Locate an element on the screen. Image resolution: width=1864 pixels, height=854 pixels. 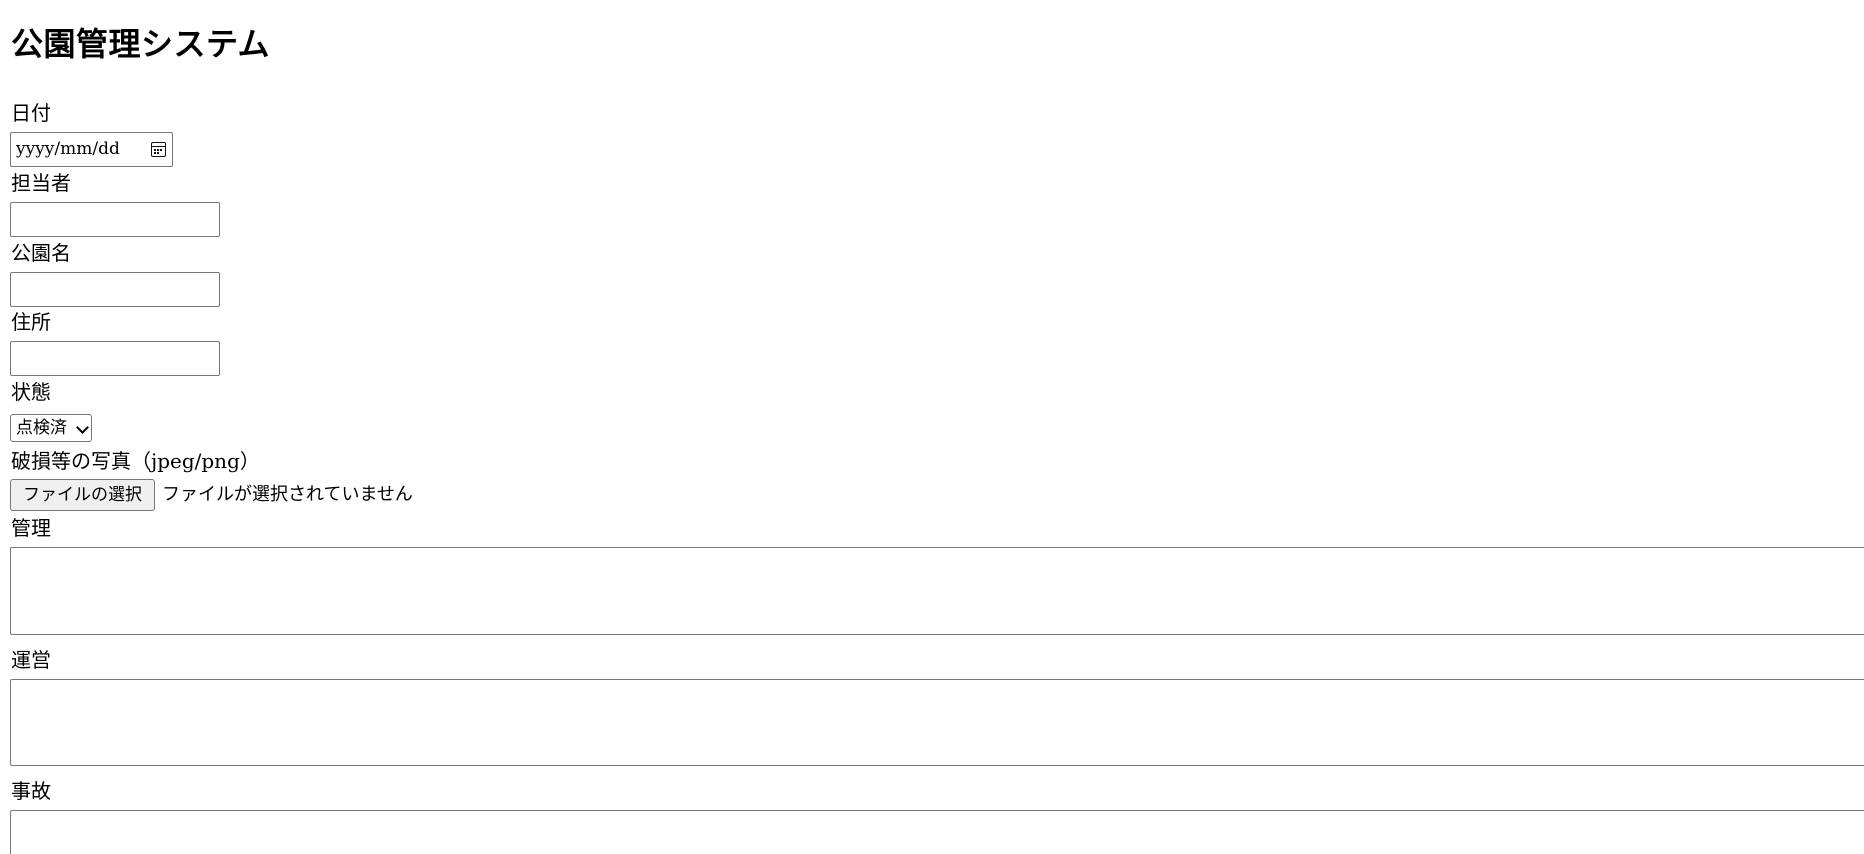
person-input is located at coordinates (115, 219).